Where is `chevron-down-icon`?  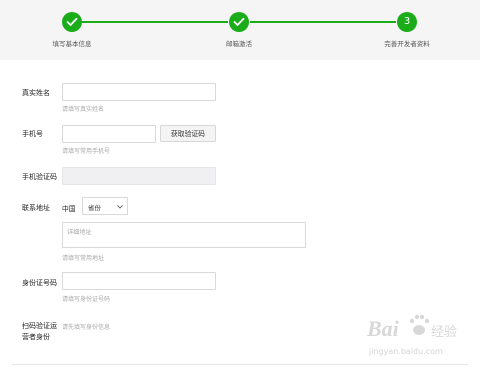 chevron-down-icon is located at coordinates (120, 207).